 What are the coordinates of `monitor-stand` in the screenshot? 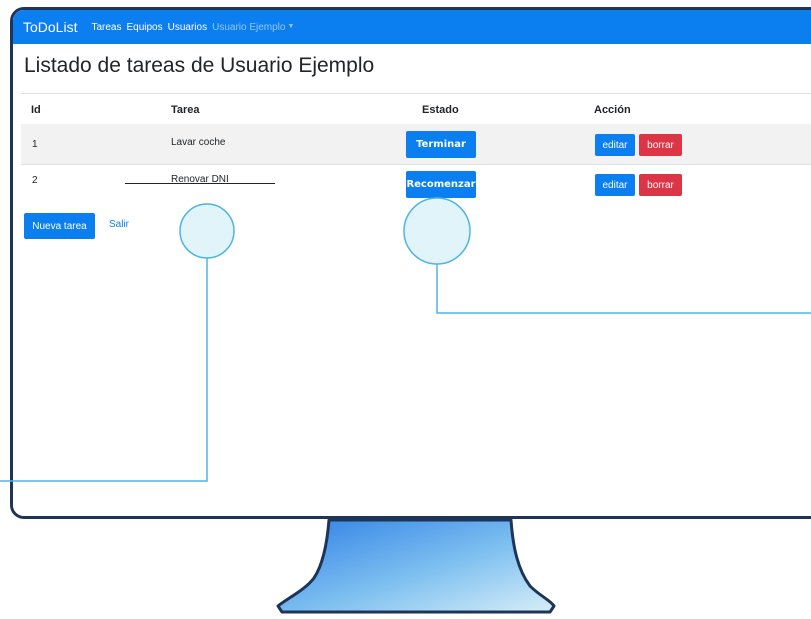 It's located at (416, 566).